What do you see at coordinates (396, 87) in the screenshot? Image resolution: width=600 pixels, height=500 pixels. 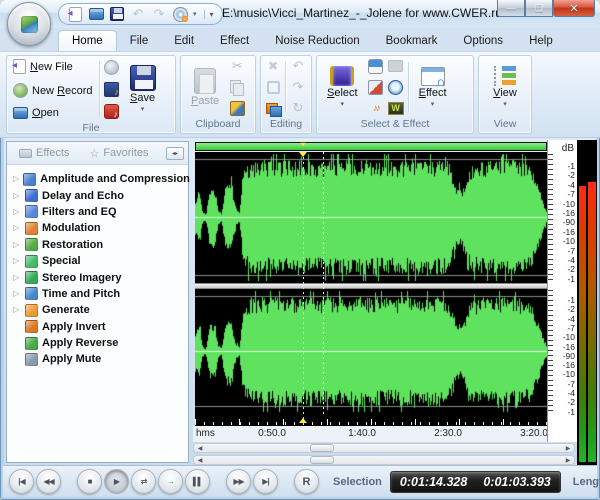 I see `timer-tool-icon` at bounding box center [396, 87].